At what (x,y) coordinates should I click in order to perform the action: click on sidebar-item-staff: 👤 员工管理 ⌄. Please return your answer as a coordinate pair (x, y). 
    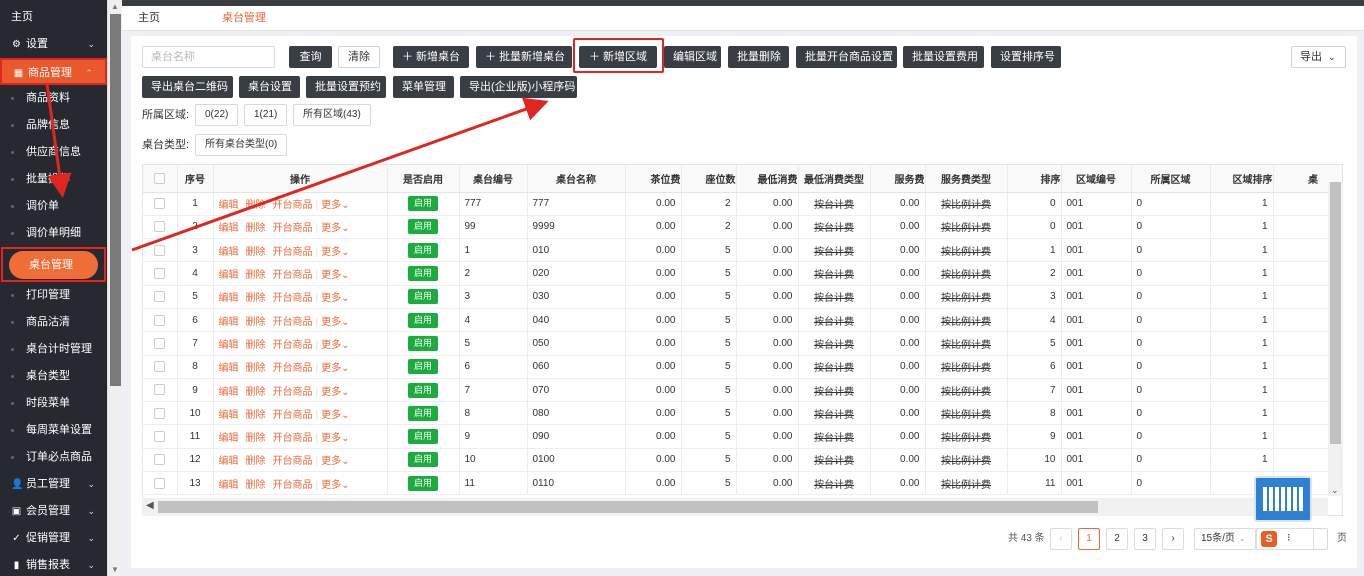
    Looking at the image, I should click on (53, 484).